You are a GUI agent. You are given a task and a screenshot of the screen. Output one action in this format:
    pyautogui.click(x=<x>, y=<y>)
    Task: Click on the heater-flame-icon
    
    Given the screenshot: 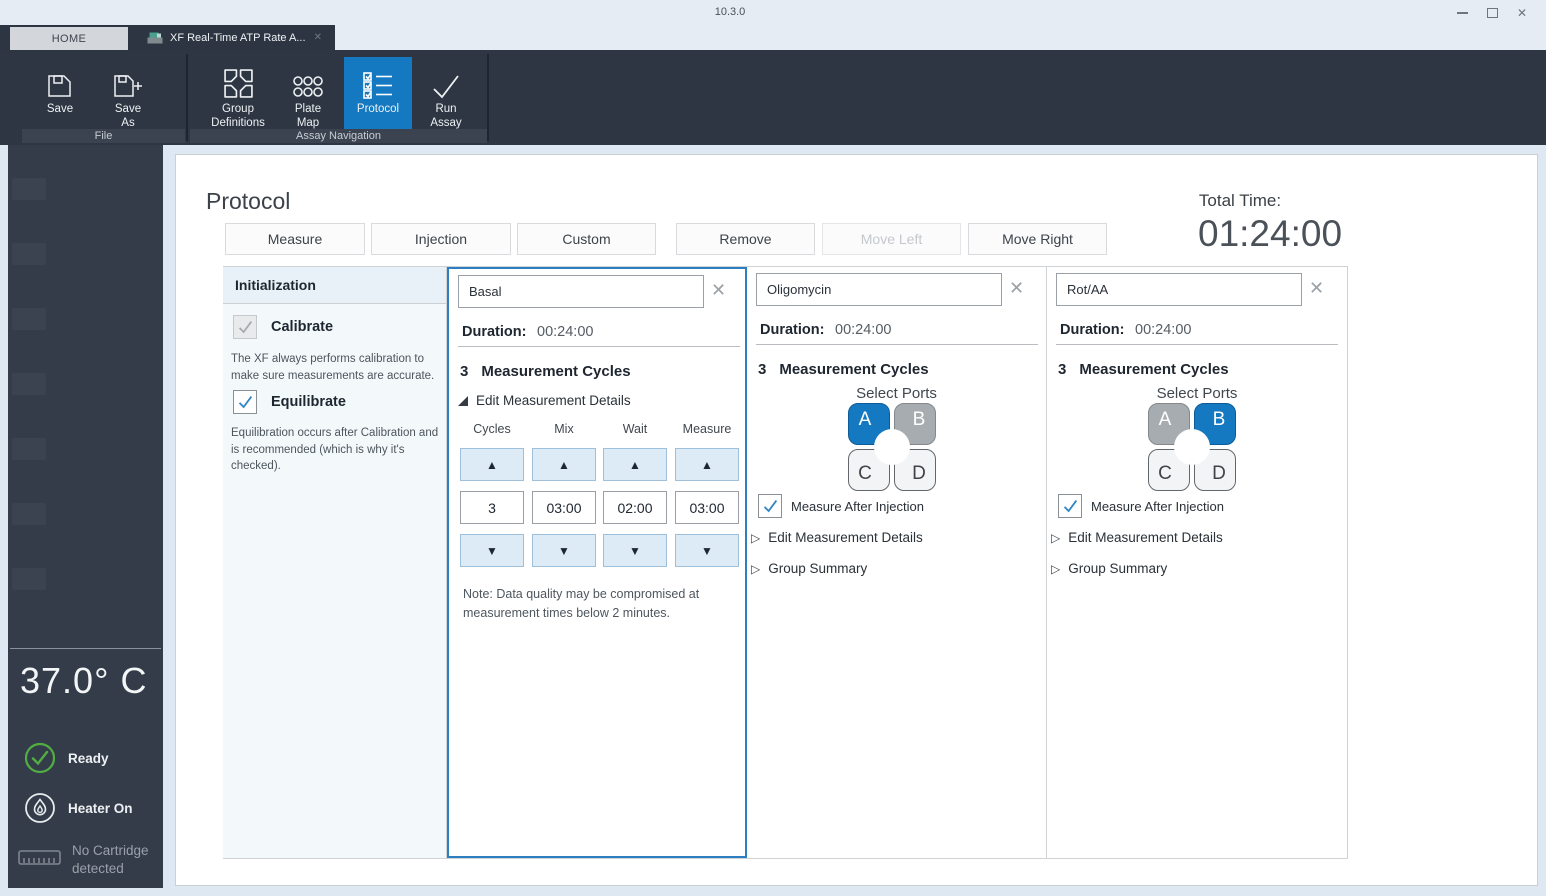 What is the action you would take?
    pyautogui.click(x=40, y=808)
    